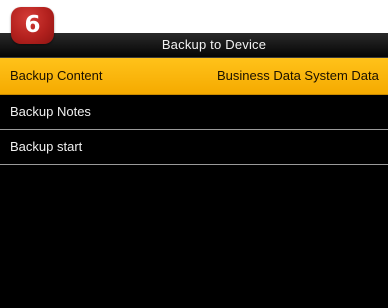 The height and width of the screenshot is (308, 388). Describe the element at coordinates (194, 147) in the screenshot. I see `menu-item-backup-start: Backup start` at that location.